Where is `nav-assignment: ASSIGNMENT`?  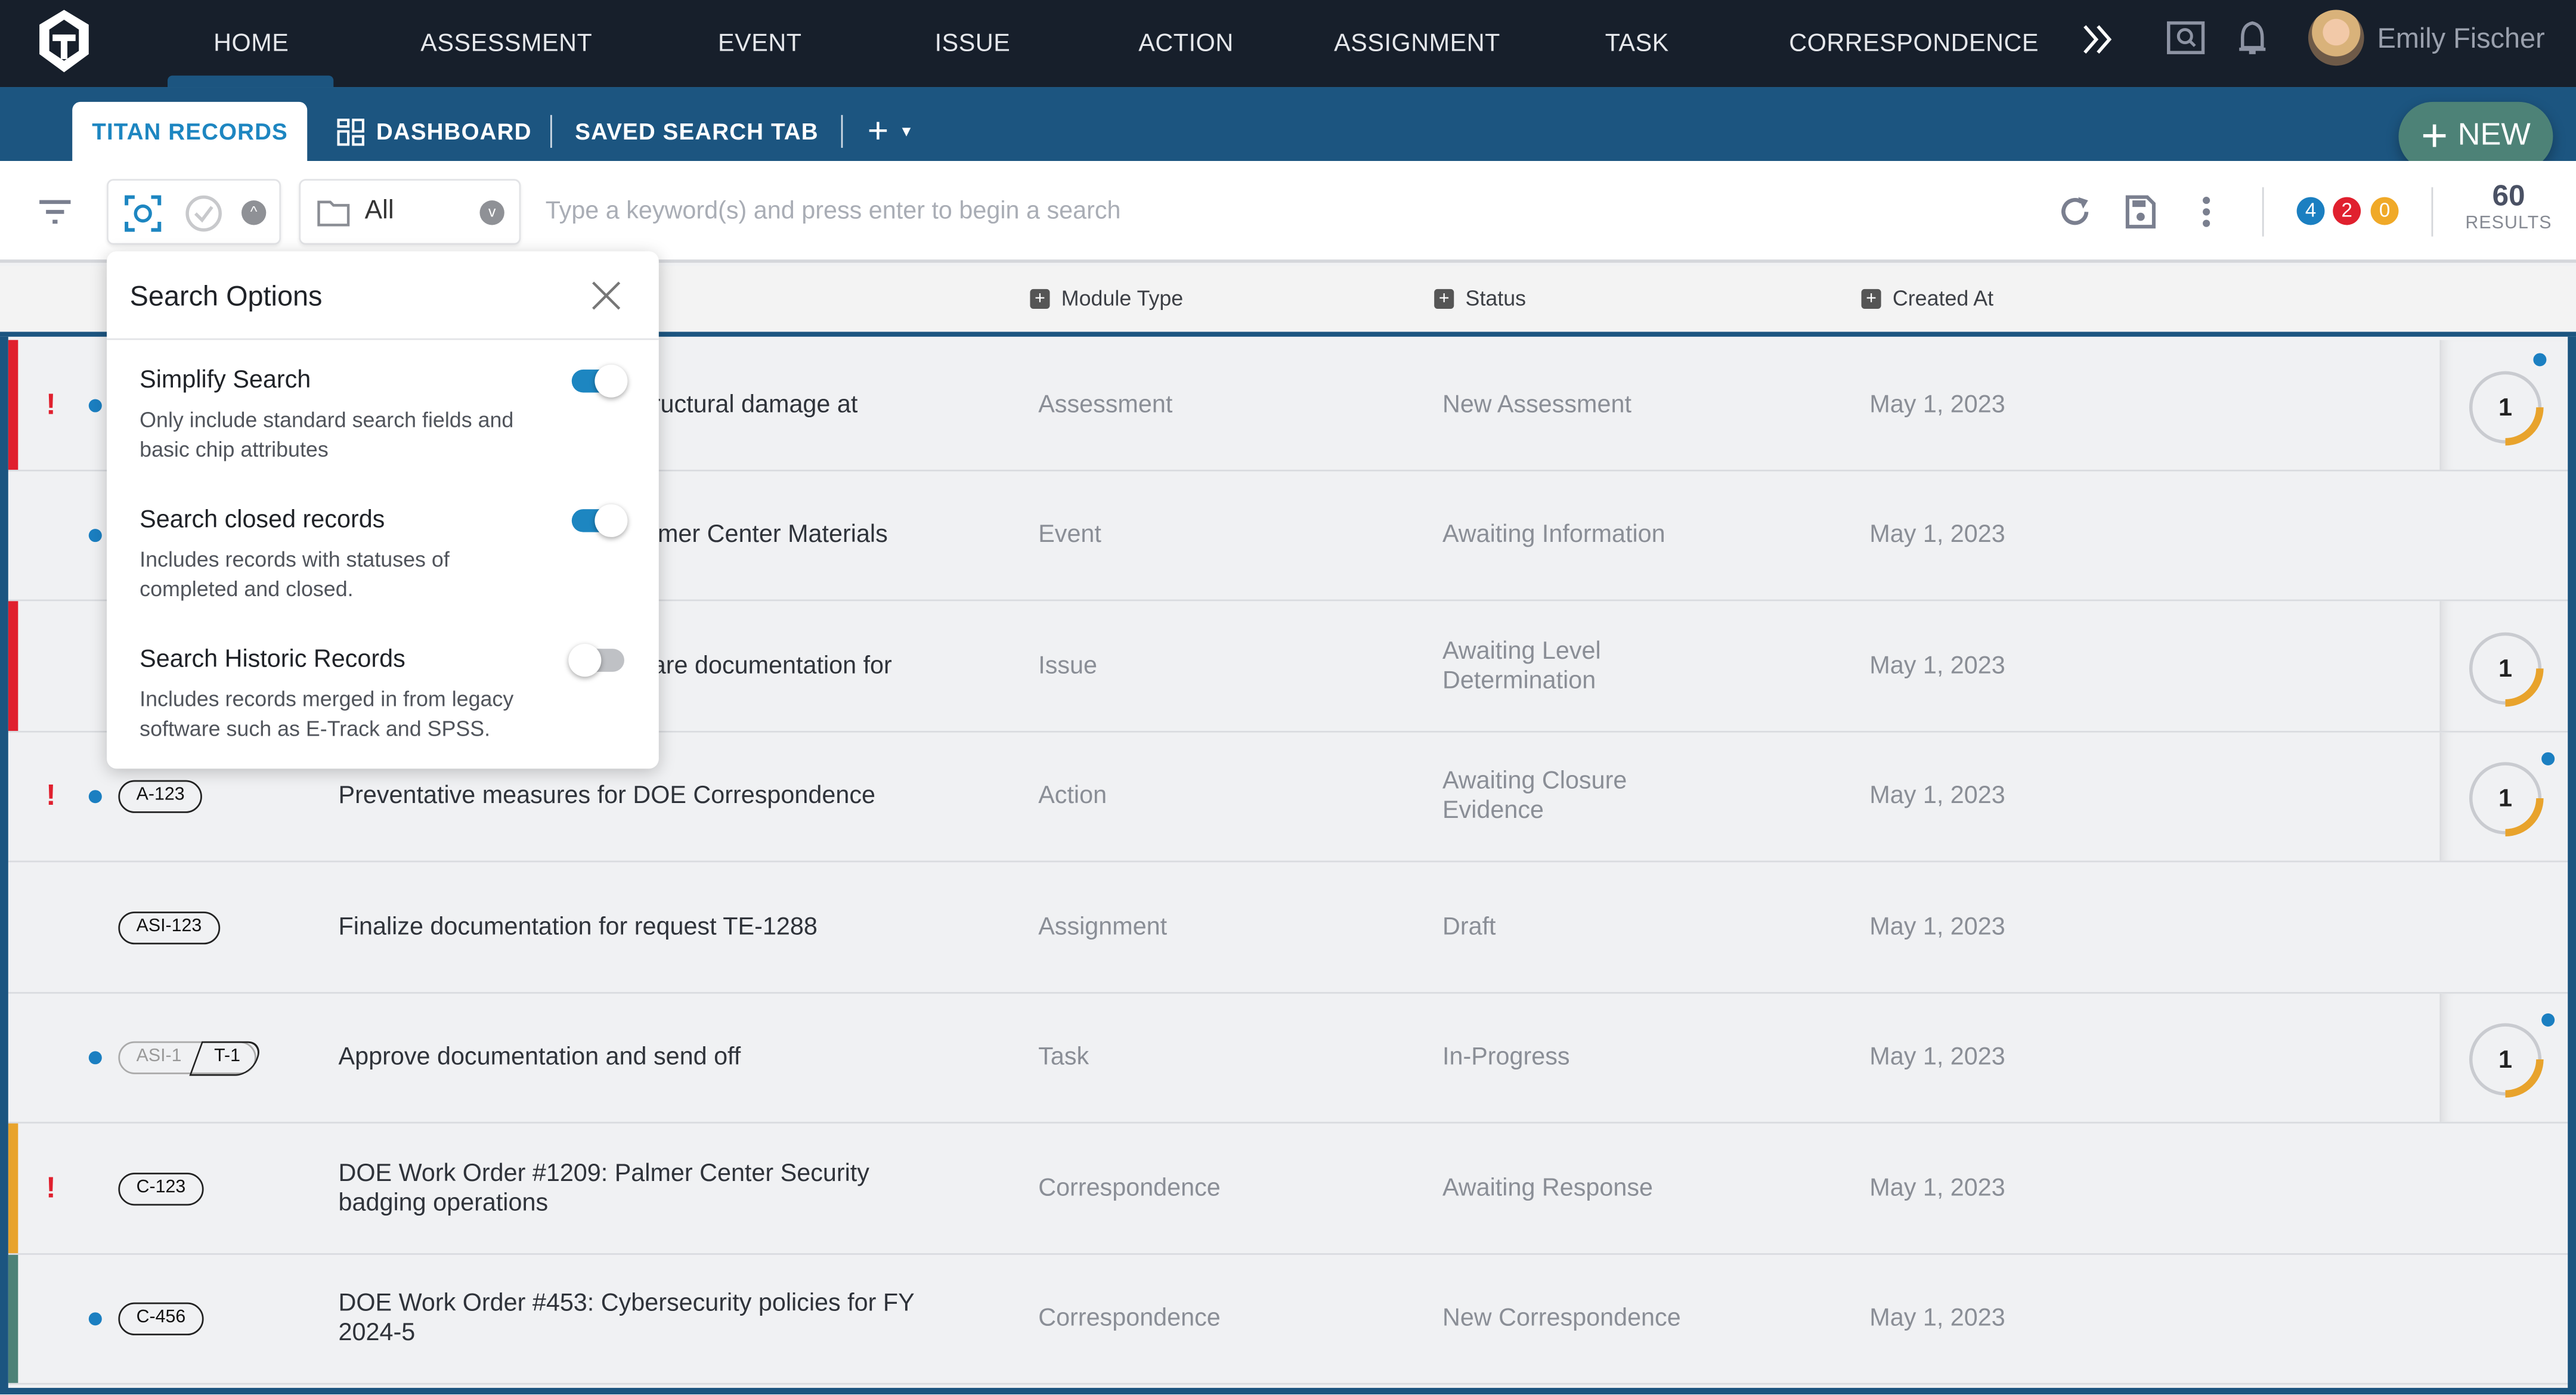 nav-assignment: ASSIGNMENT is located at coordinates (1417, 43).